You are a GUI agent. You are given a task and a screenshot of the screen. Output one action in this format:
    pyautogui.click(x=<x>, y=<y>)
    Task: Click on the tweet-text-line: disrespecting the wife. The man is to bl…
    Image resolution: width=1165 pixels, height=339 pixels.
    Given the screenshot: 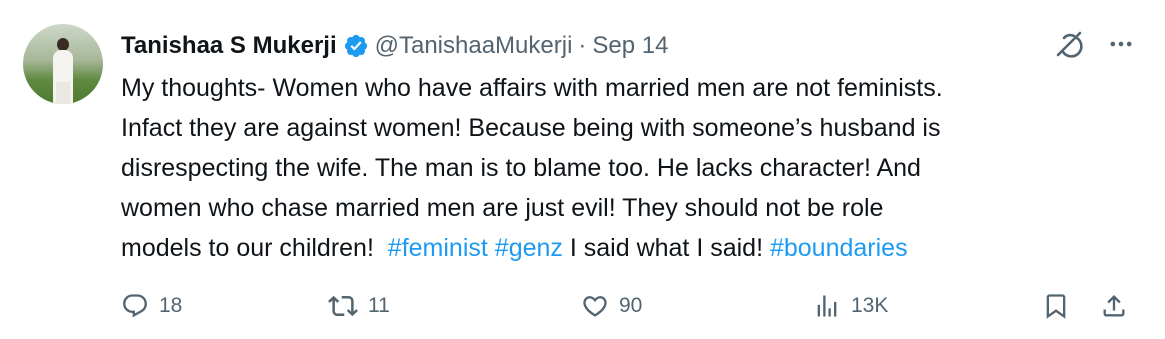 What is the action you would take?
    pyautogui.click(x=521, y=168)
    